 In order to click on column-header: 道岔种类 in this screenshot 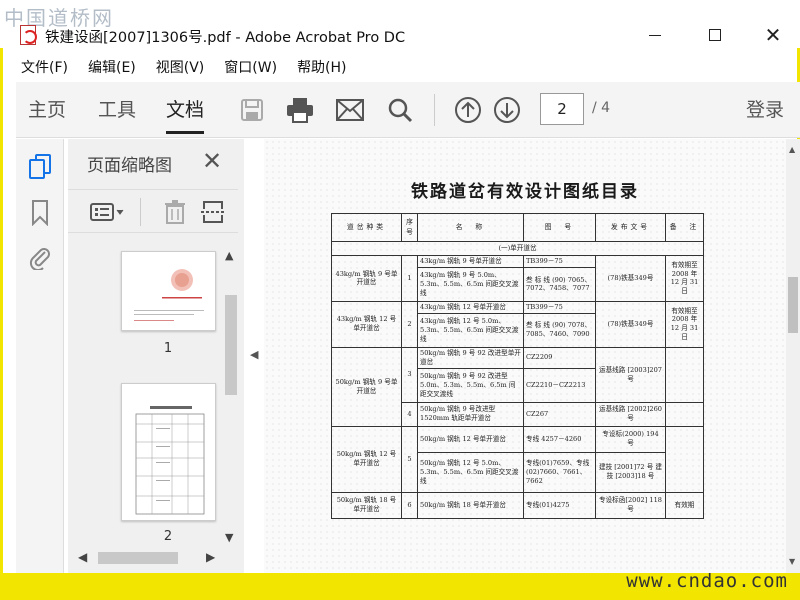, I will do `click(366, 227)`.